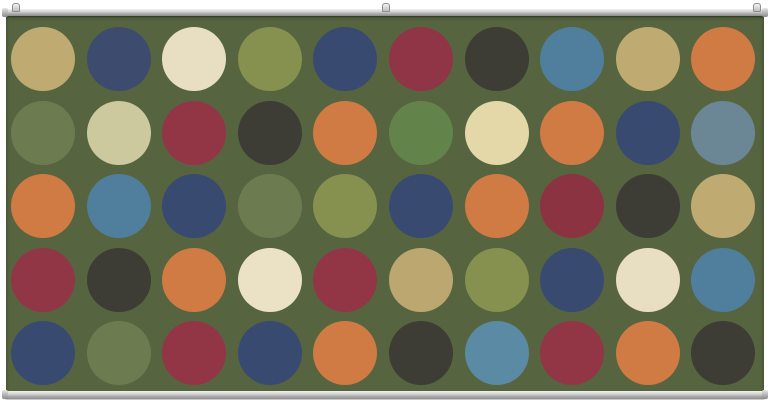 This screenshot has width=770, height=400. What do you see at coordinates (386, 7) in the screenshot?
I see `center-hanging-hook` at bounding box center [386, 7].